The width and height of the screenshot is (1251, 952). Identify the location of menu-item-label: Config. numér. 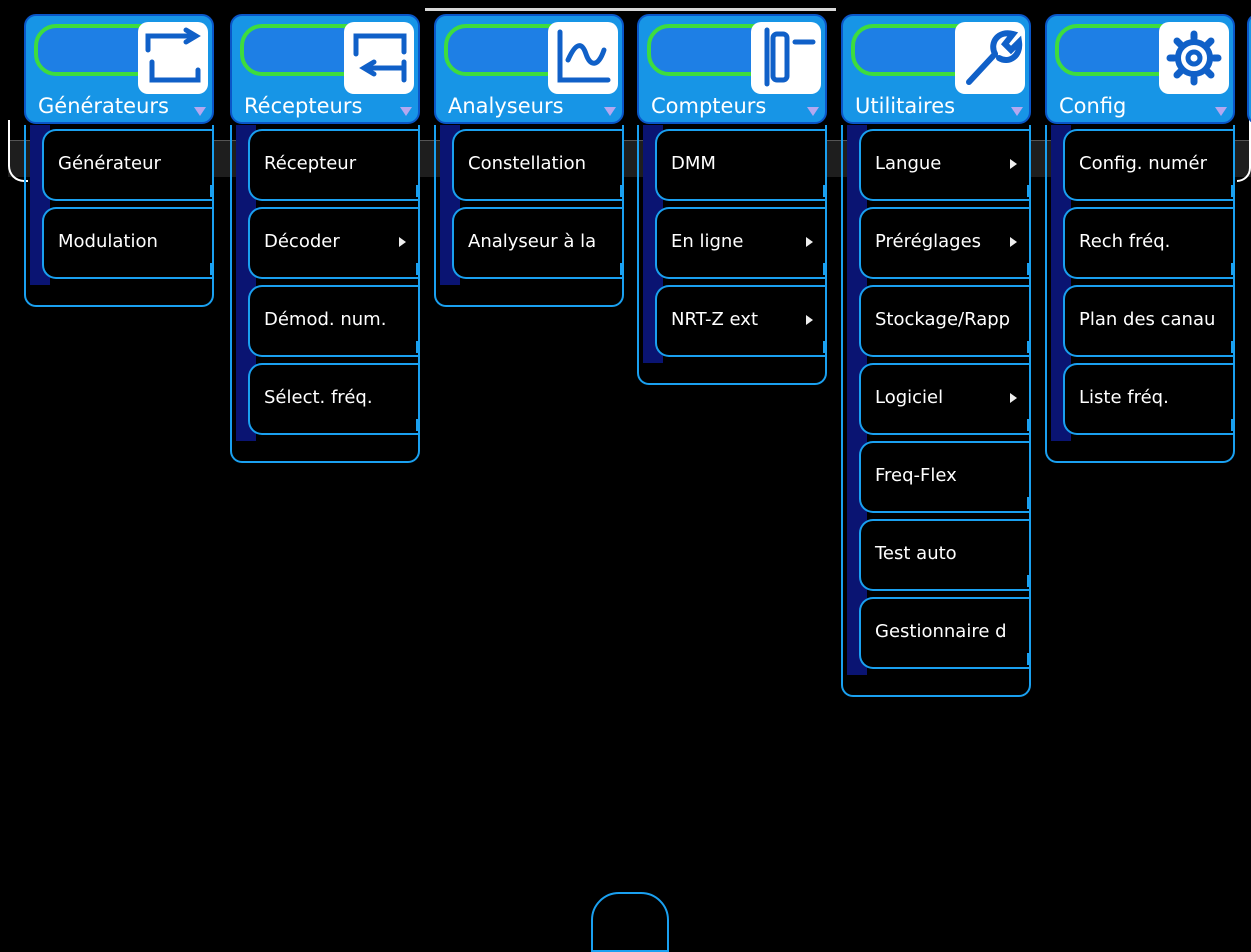
(1143, 163).